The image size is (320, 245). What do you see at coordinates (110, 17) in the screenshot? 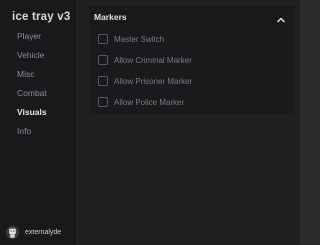
I see `panel-title: Markers` at bounding box center [110, 17].